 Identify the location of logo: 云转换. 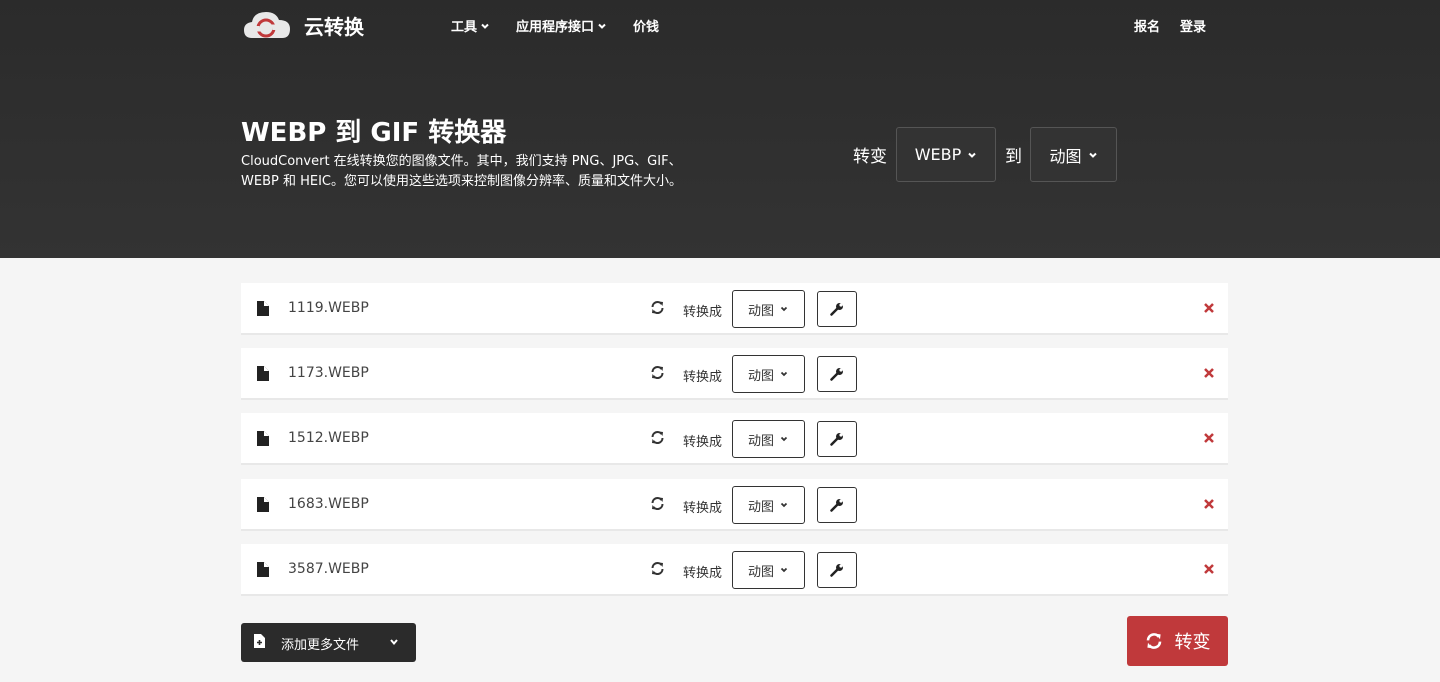
(303, 25).